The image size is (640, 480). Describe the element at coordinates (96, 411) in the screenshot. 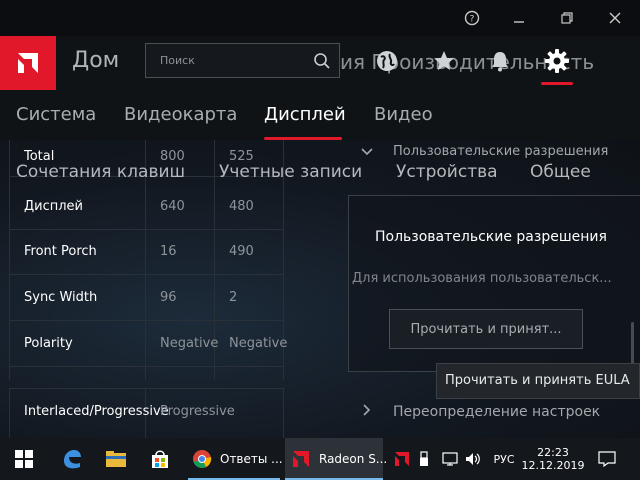

I see `row-label: Interlaced/Progressive` at that location.